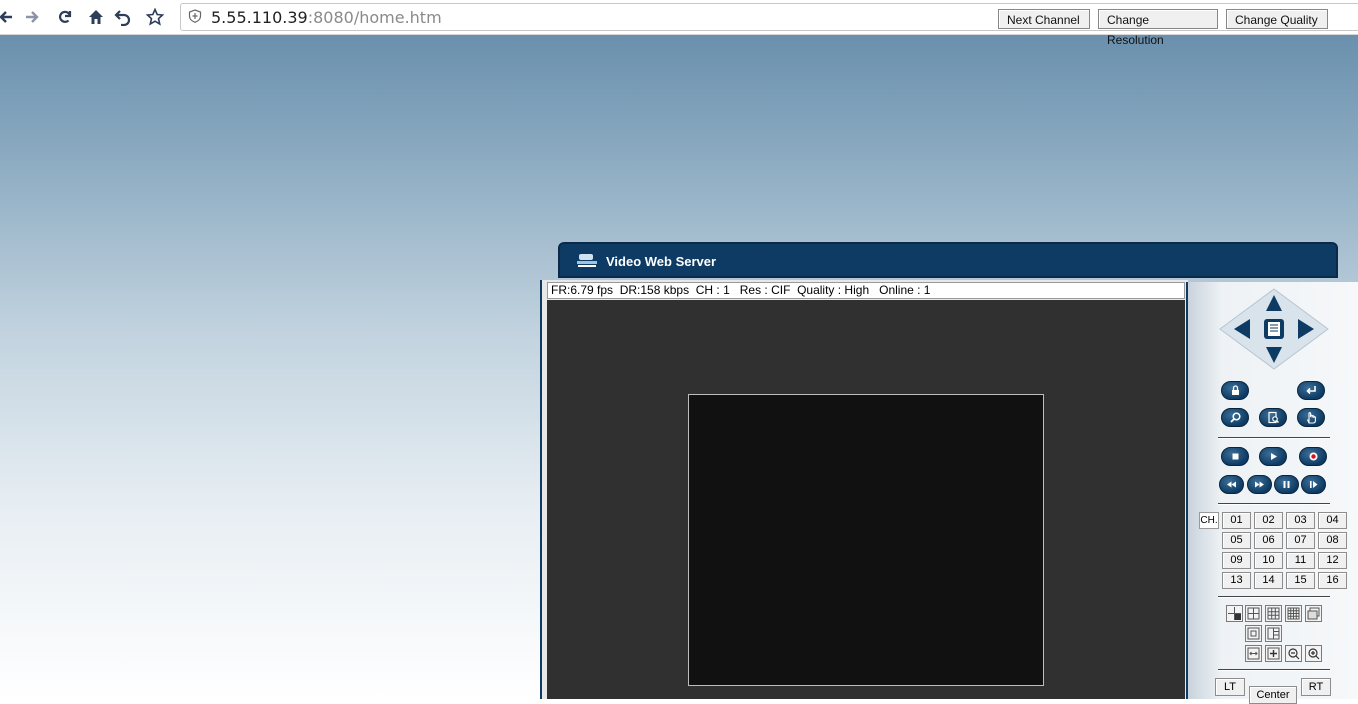 This screenshot has height=704, width=1358. What do you see at coordinates (1273, 695) in the screenshot?
I see `ptz-center-button: Center` at bounding box center [1273, 695].